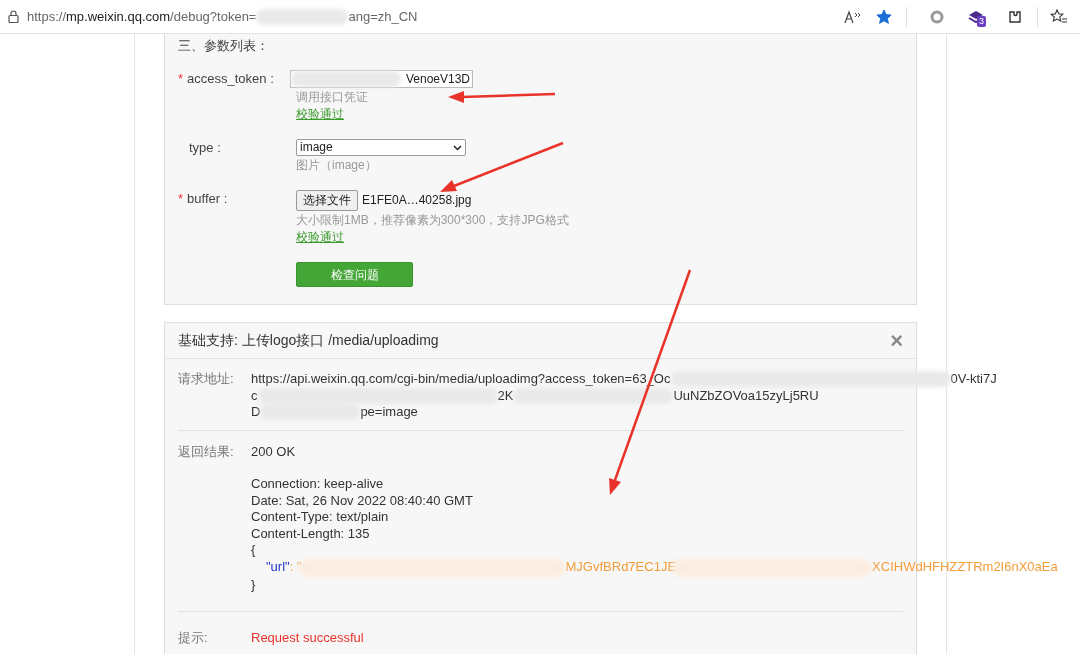  I want to click on field-label: 提示:, so click(193, 638).